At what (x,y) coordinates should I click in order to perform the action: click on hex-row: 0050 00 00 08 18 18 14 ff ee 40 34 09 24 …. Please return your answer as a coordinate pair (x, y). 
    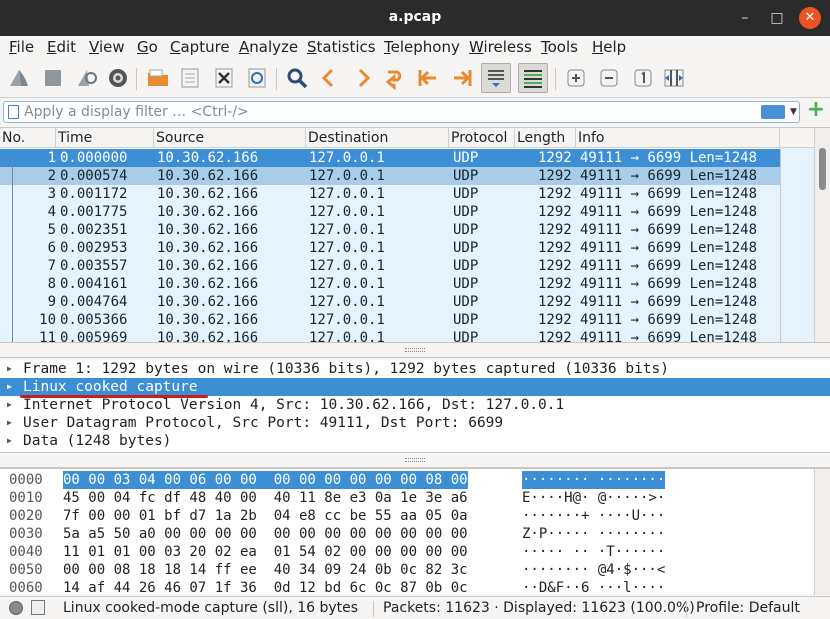
    Looking at the image, I should click on (415, 570).